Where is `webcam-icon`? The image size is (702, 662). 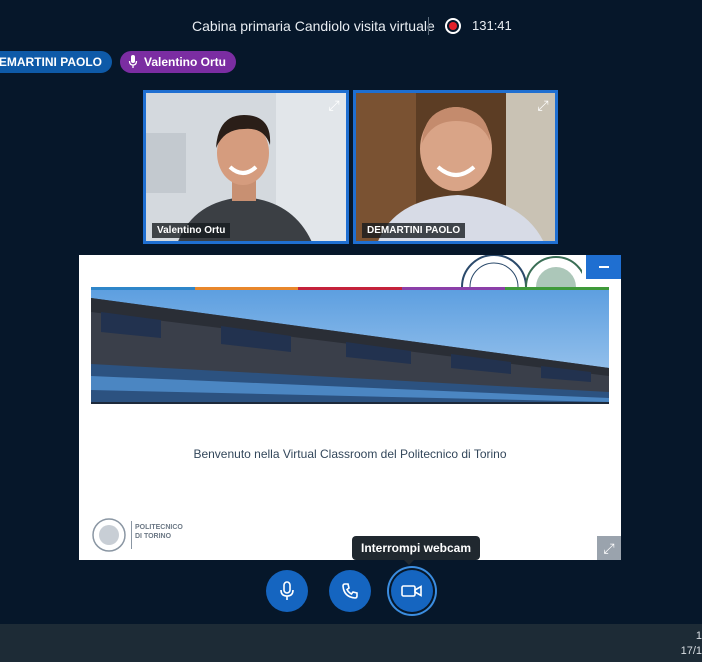 webcam-icon is located at coordinates (411, 591).